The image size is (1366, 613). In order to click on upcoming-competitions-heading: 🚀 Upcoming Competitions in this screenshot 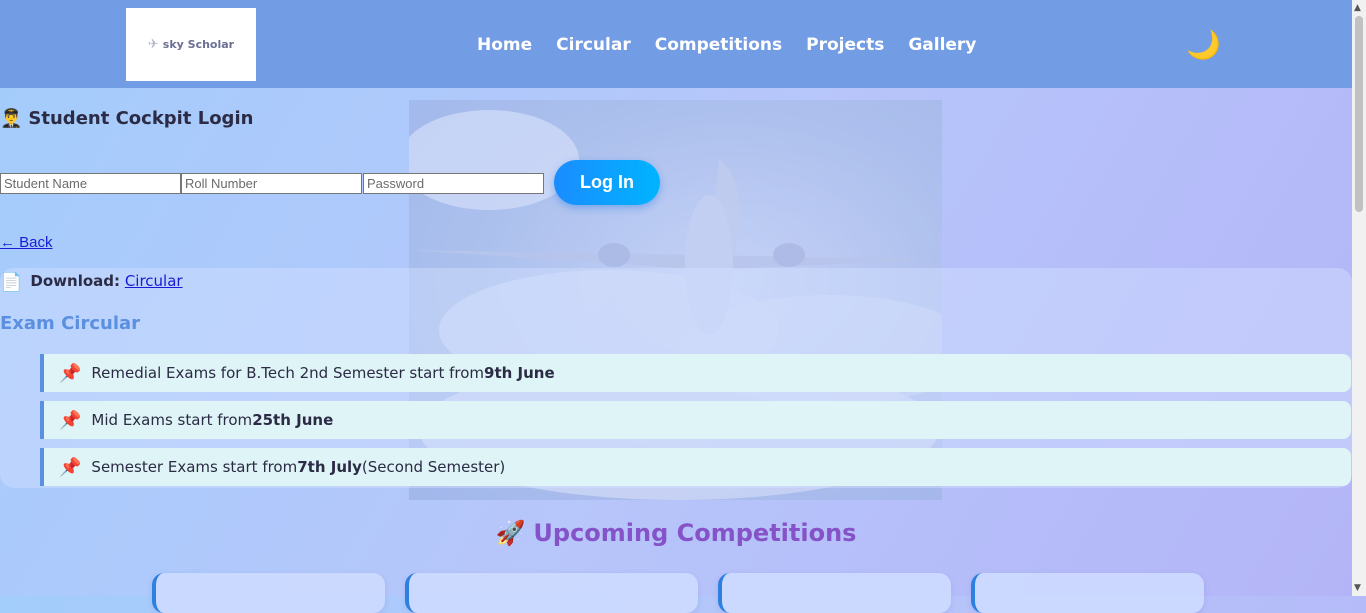, I will do `click(676, 533)`.